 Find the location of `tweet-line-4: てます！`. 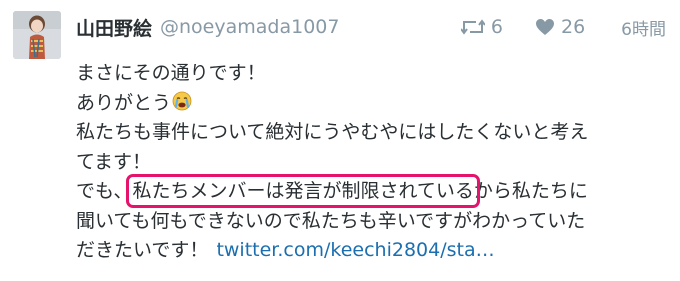

tweet-line-4: てます！ is located at coordinates (114, 161).